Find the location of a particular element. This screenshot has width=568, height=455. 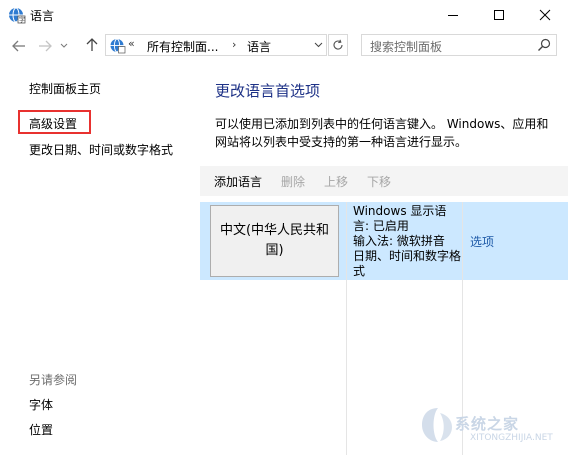

refresh-button is located at coordinates (338, 45).